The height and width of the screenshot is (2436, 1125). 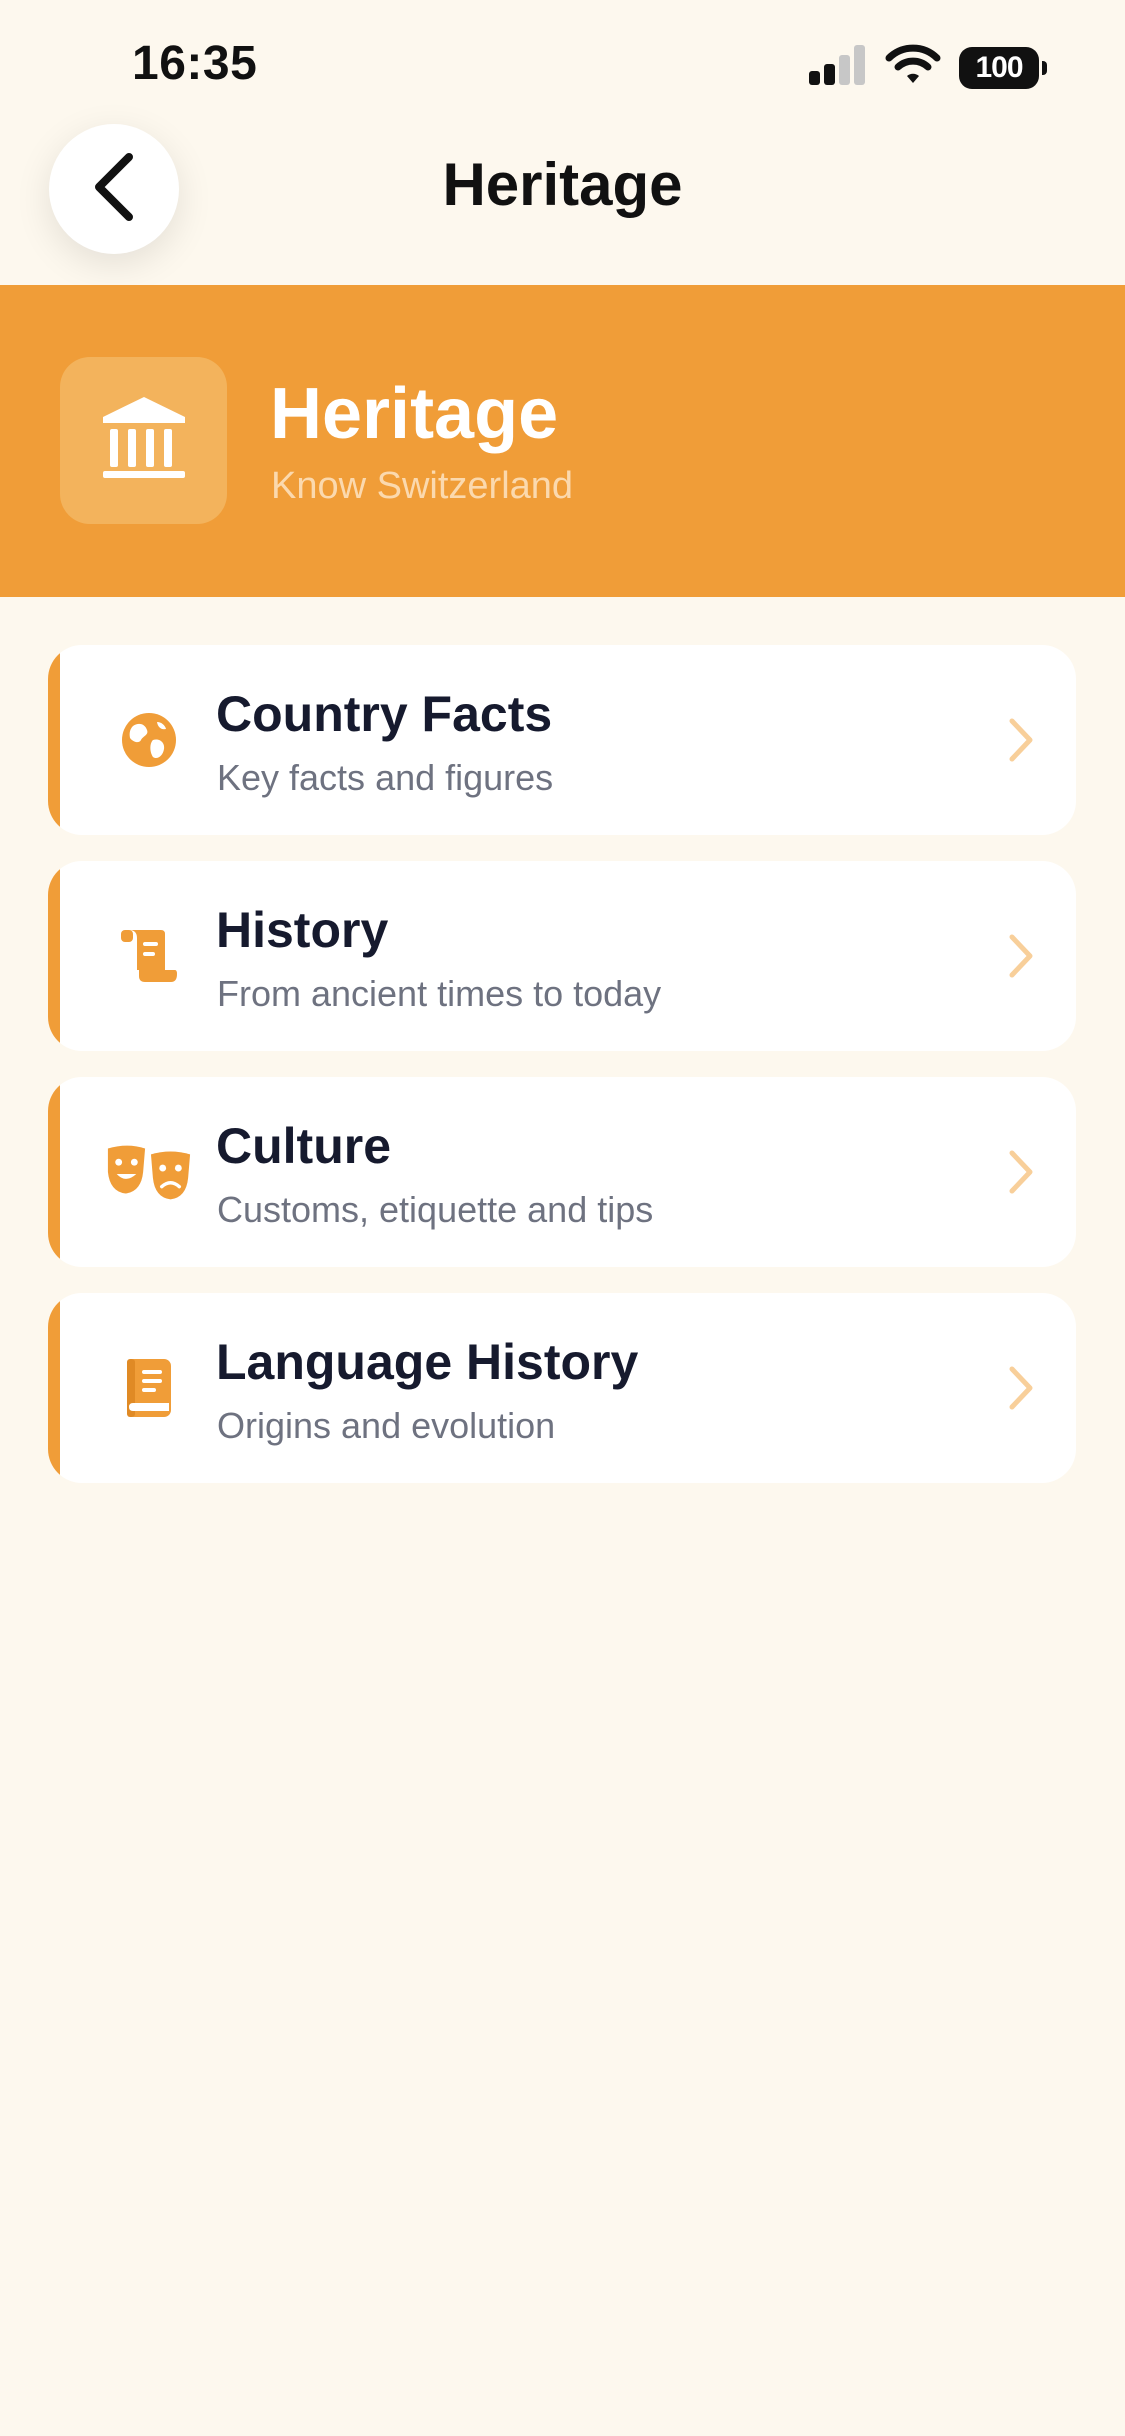 What do you see at coordinates (386, 1425) in the screenshot?
I see `card-subtitle: Origins and evolution` at bounding box center [386, 1425].